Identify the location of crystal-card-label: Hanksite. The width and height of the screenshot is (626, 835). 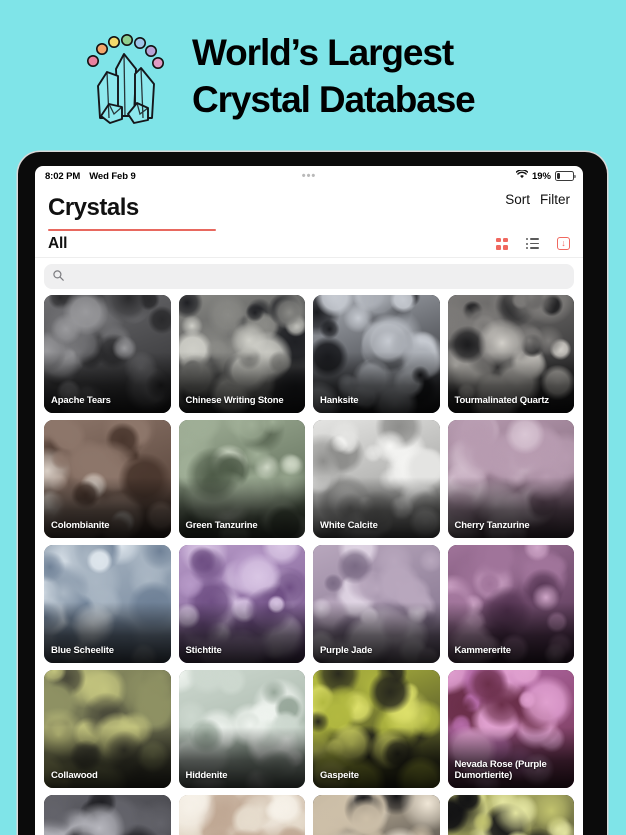
(339, 401).